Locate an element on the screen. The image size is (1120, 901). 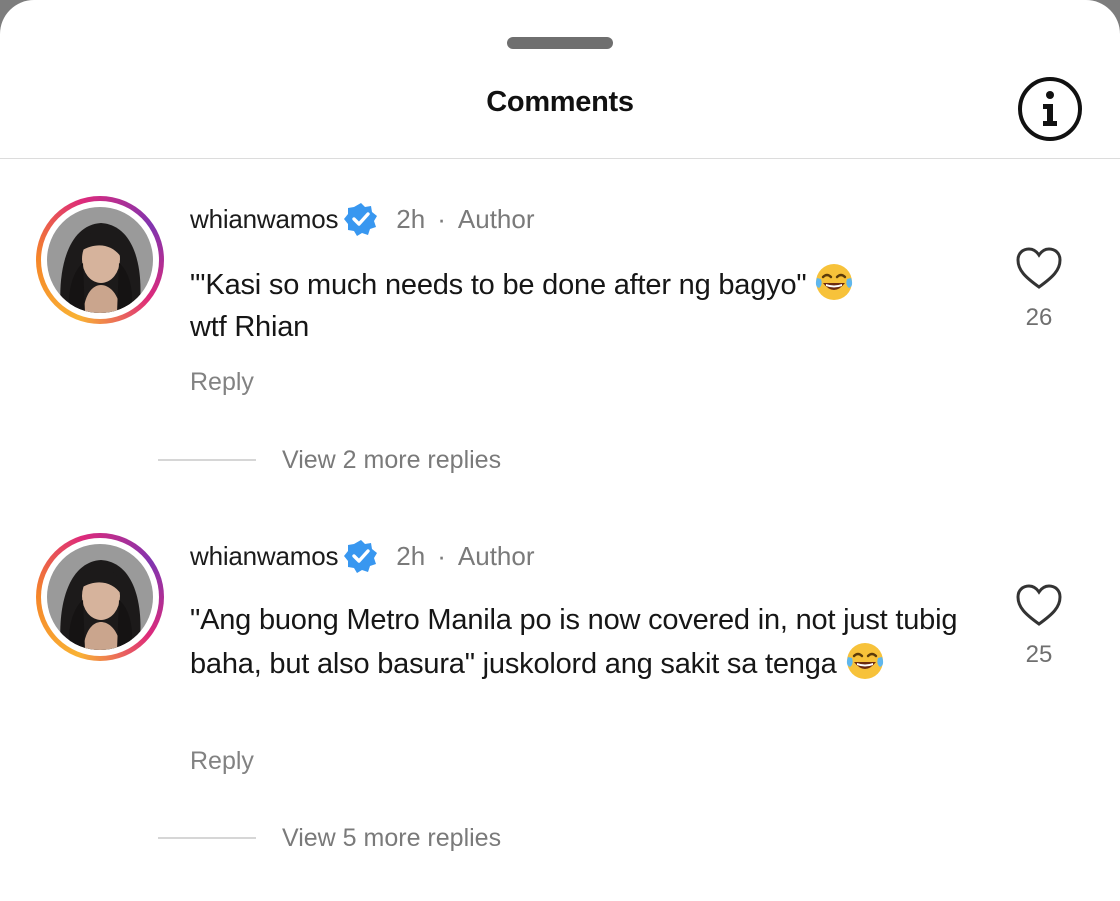
like-count: 25 is located at coordinates (1039, 654).